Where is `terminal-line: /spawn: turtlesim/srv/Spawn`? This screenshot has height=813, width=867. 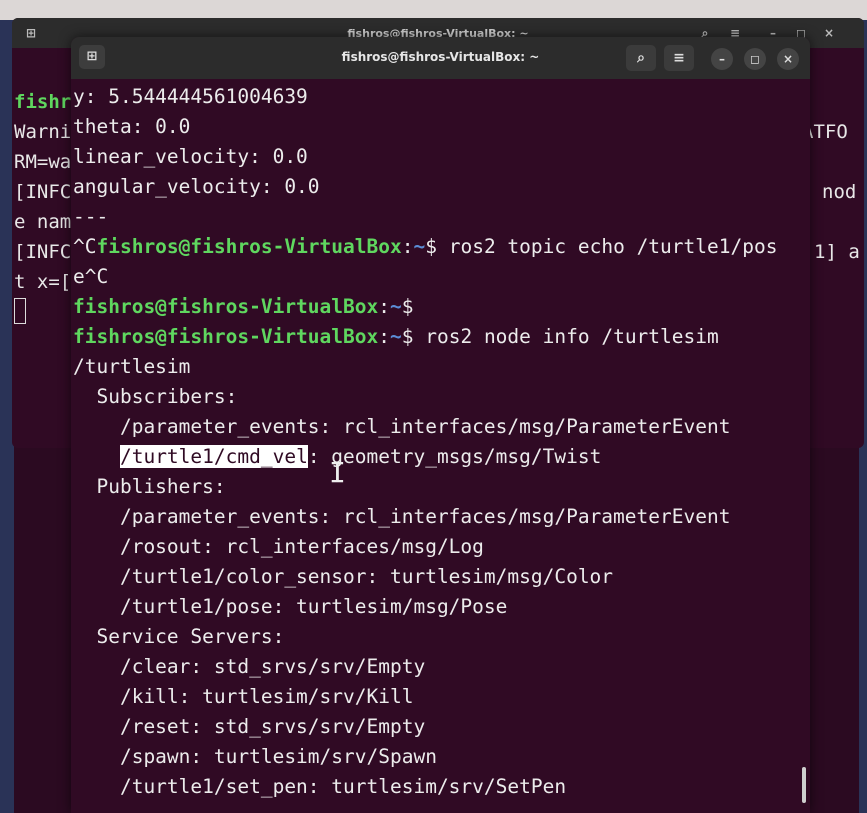 terminal-line: /spawn: turtlesim/srv/Spawn is located at coordinates (255, 756).